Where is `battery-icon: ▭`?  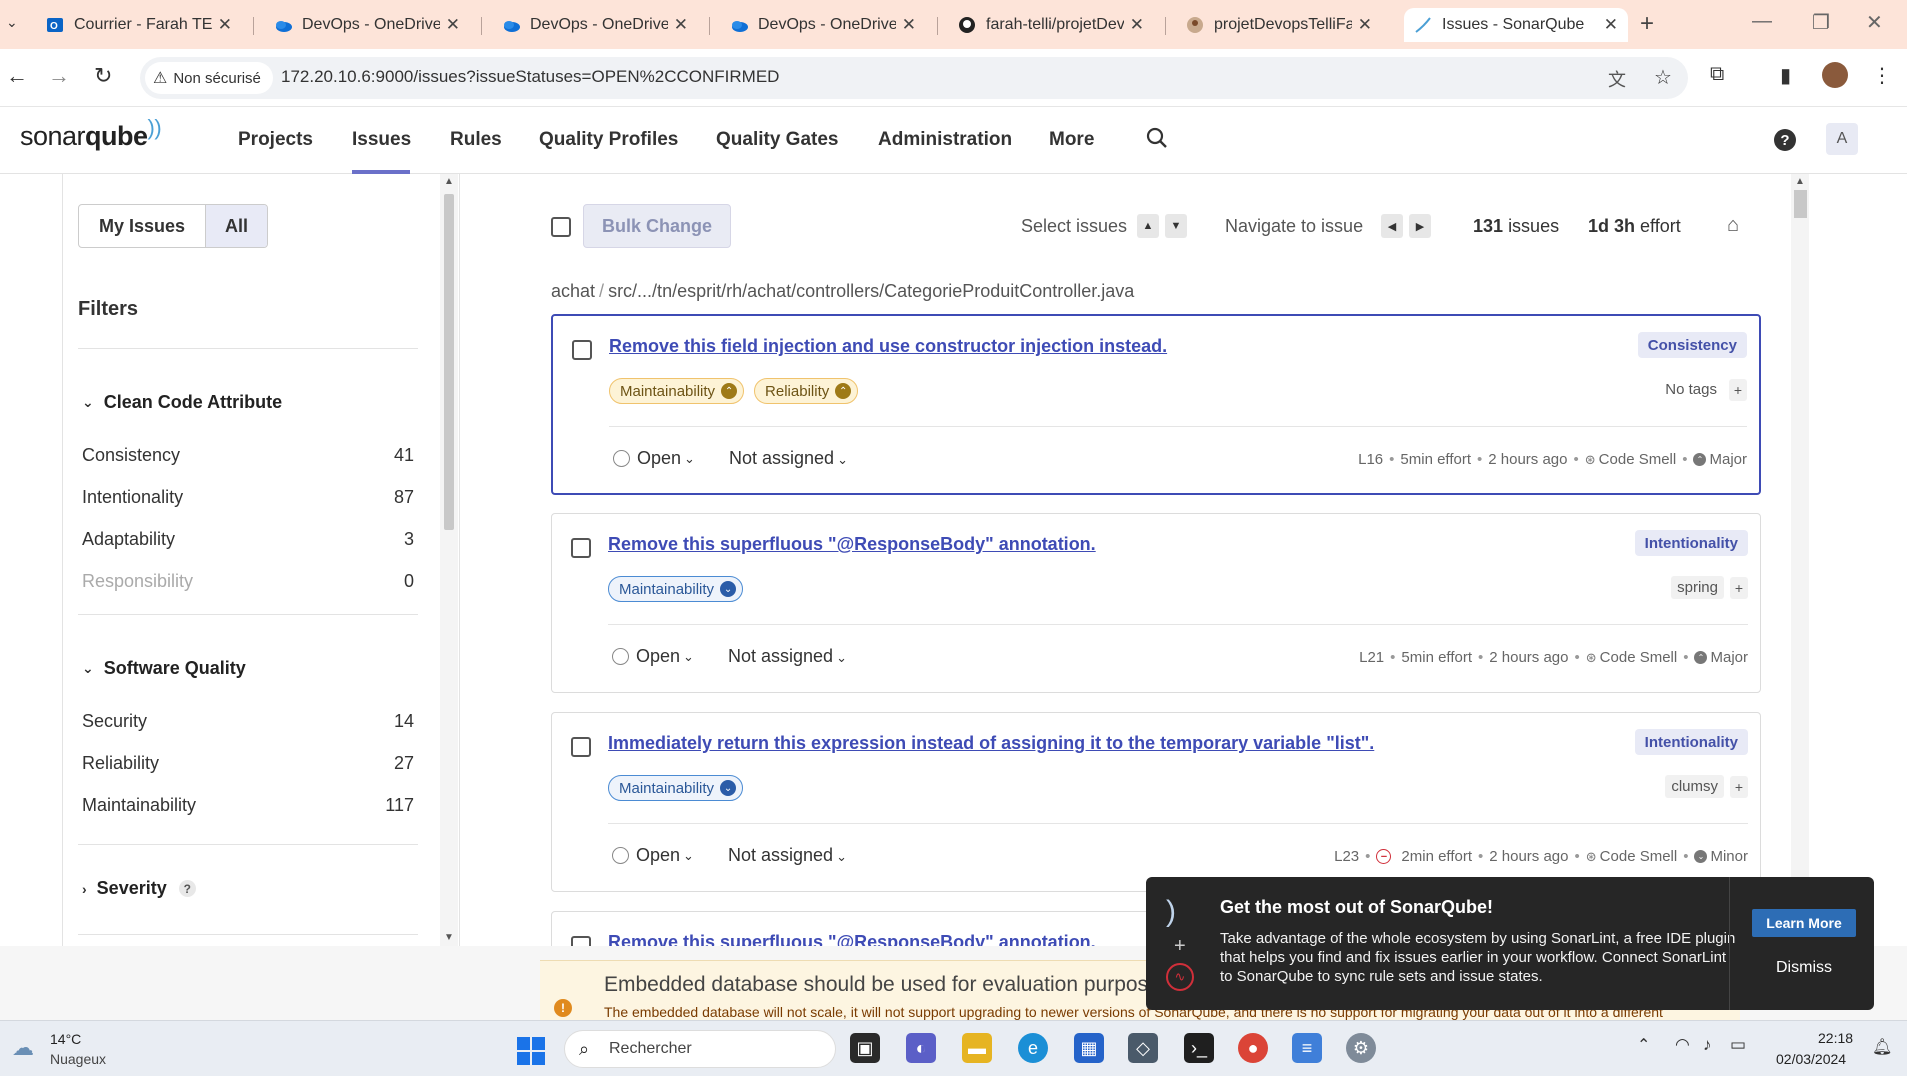 battery-icon: ▭ is located at coordinates (1738, 1045).